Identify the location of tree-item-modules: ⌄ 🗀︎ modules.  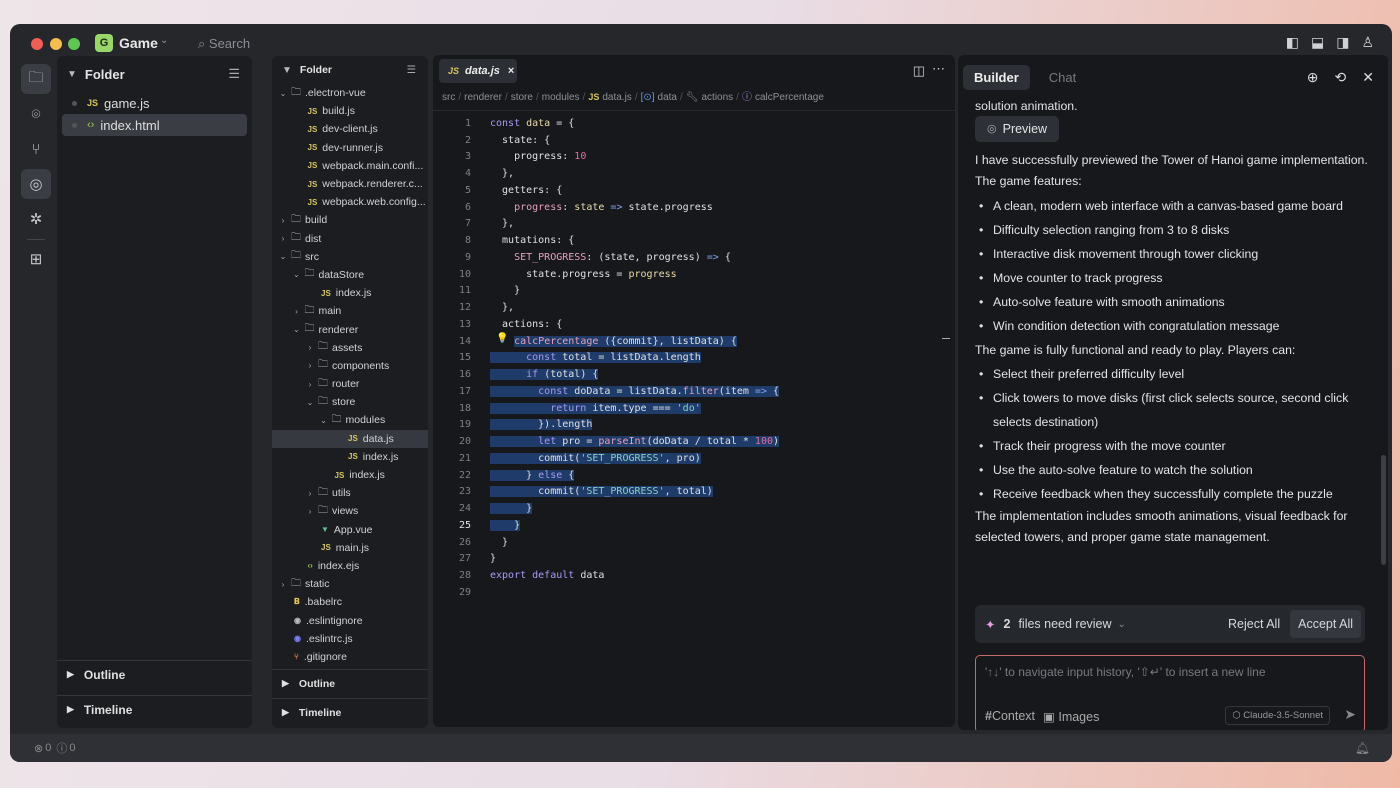
(350, 420).